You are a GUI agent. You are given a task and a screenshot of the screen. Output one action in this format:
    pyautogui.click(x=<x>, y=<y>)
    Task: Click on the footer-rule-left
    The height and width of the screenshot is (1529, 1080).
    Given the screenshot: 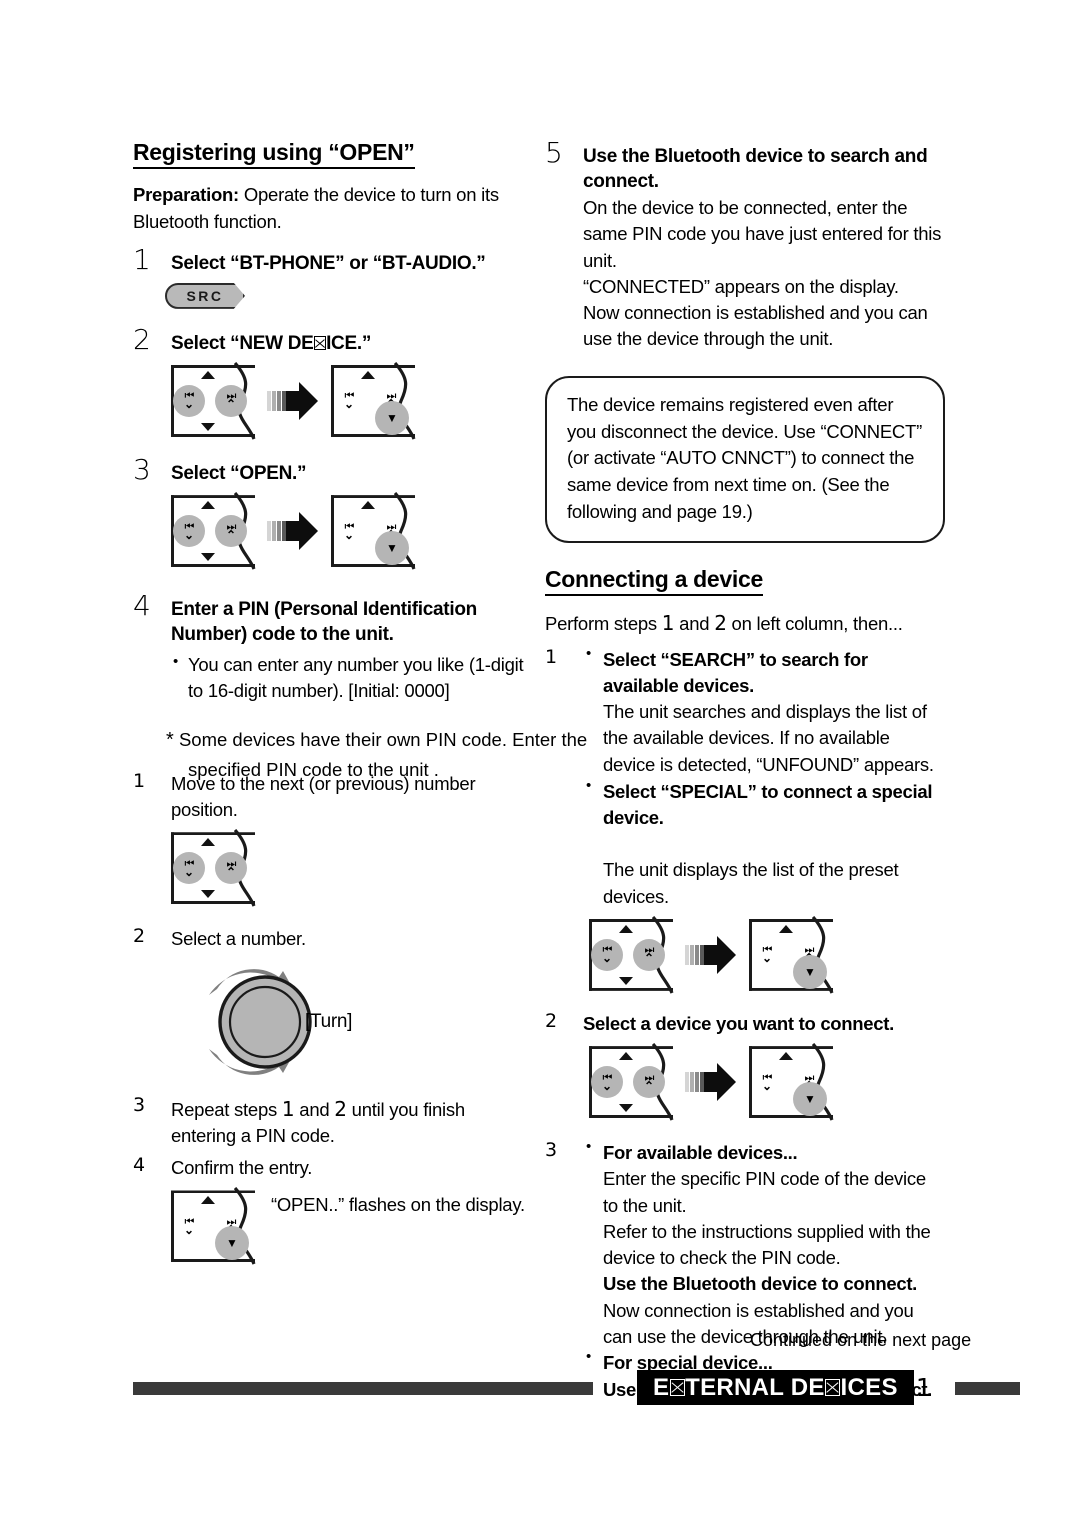 What is the action you would take?
    pyautogui.click(x=363, y=1388)
    